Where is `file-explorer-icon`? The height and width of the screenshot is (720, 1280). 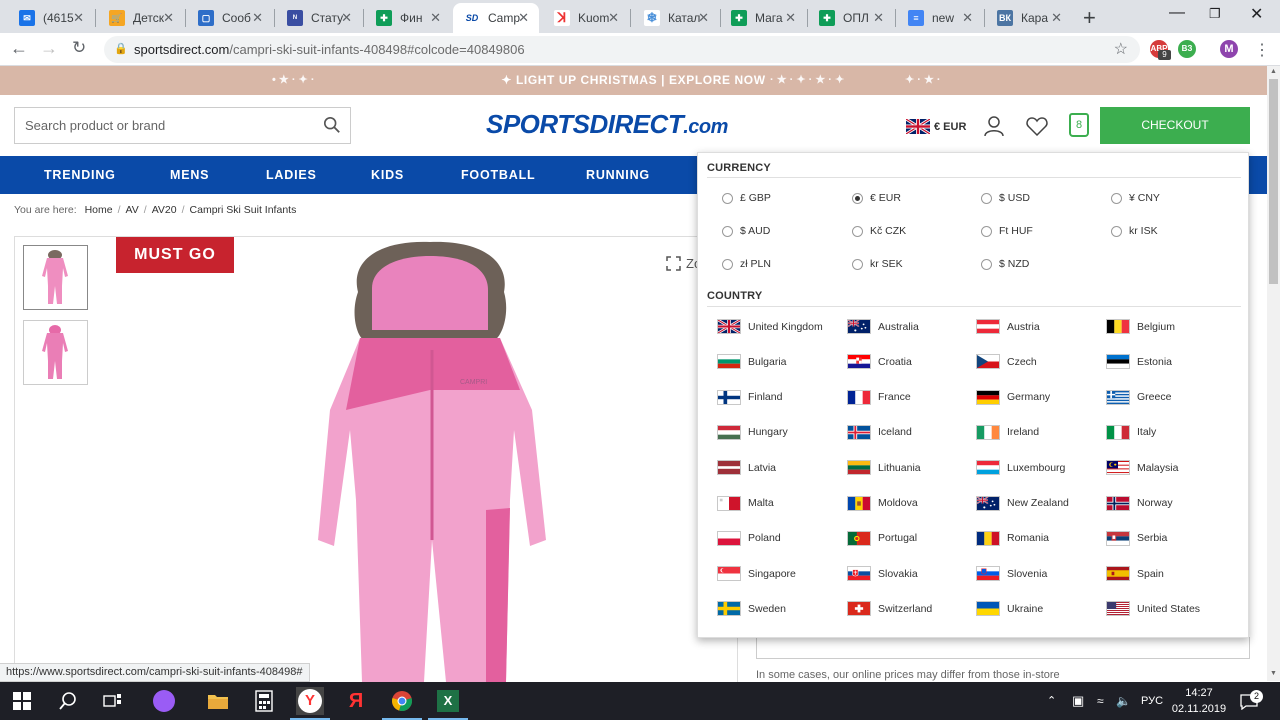
file-explorer-icon is located at coordinates (218, 701).